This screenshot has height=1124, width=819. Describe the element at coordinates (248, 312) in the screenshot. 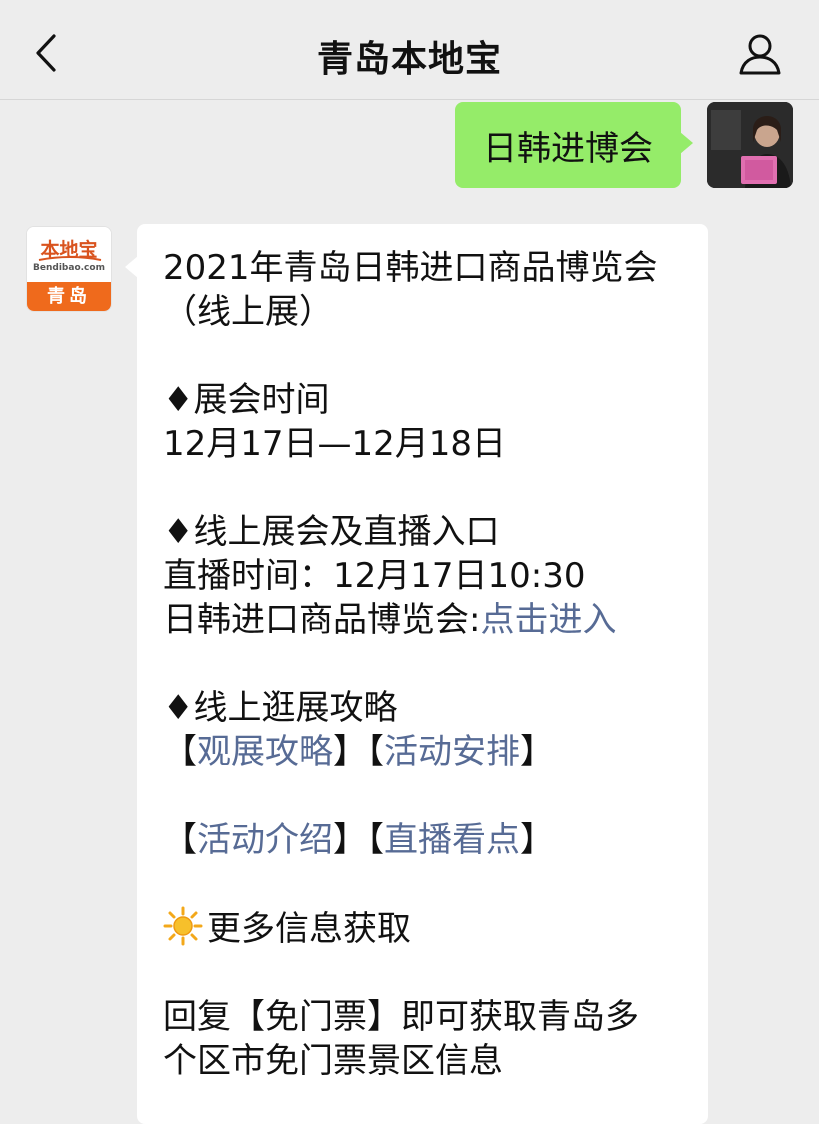

I see `message-title-line2: （线上展）` at that location.